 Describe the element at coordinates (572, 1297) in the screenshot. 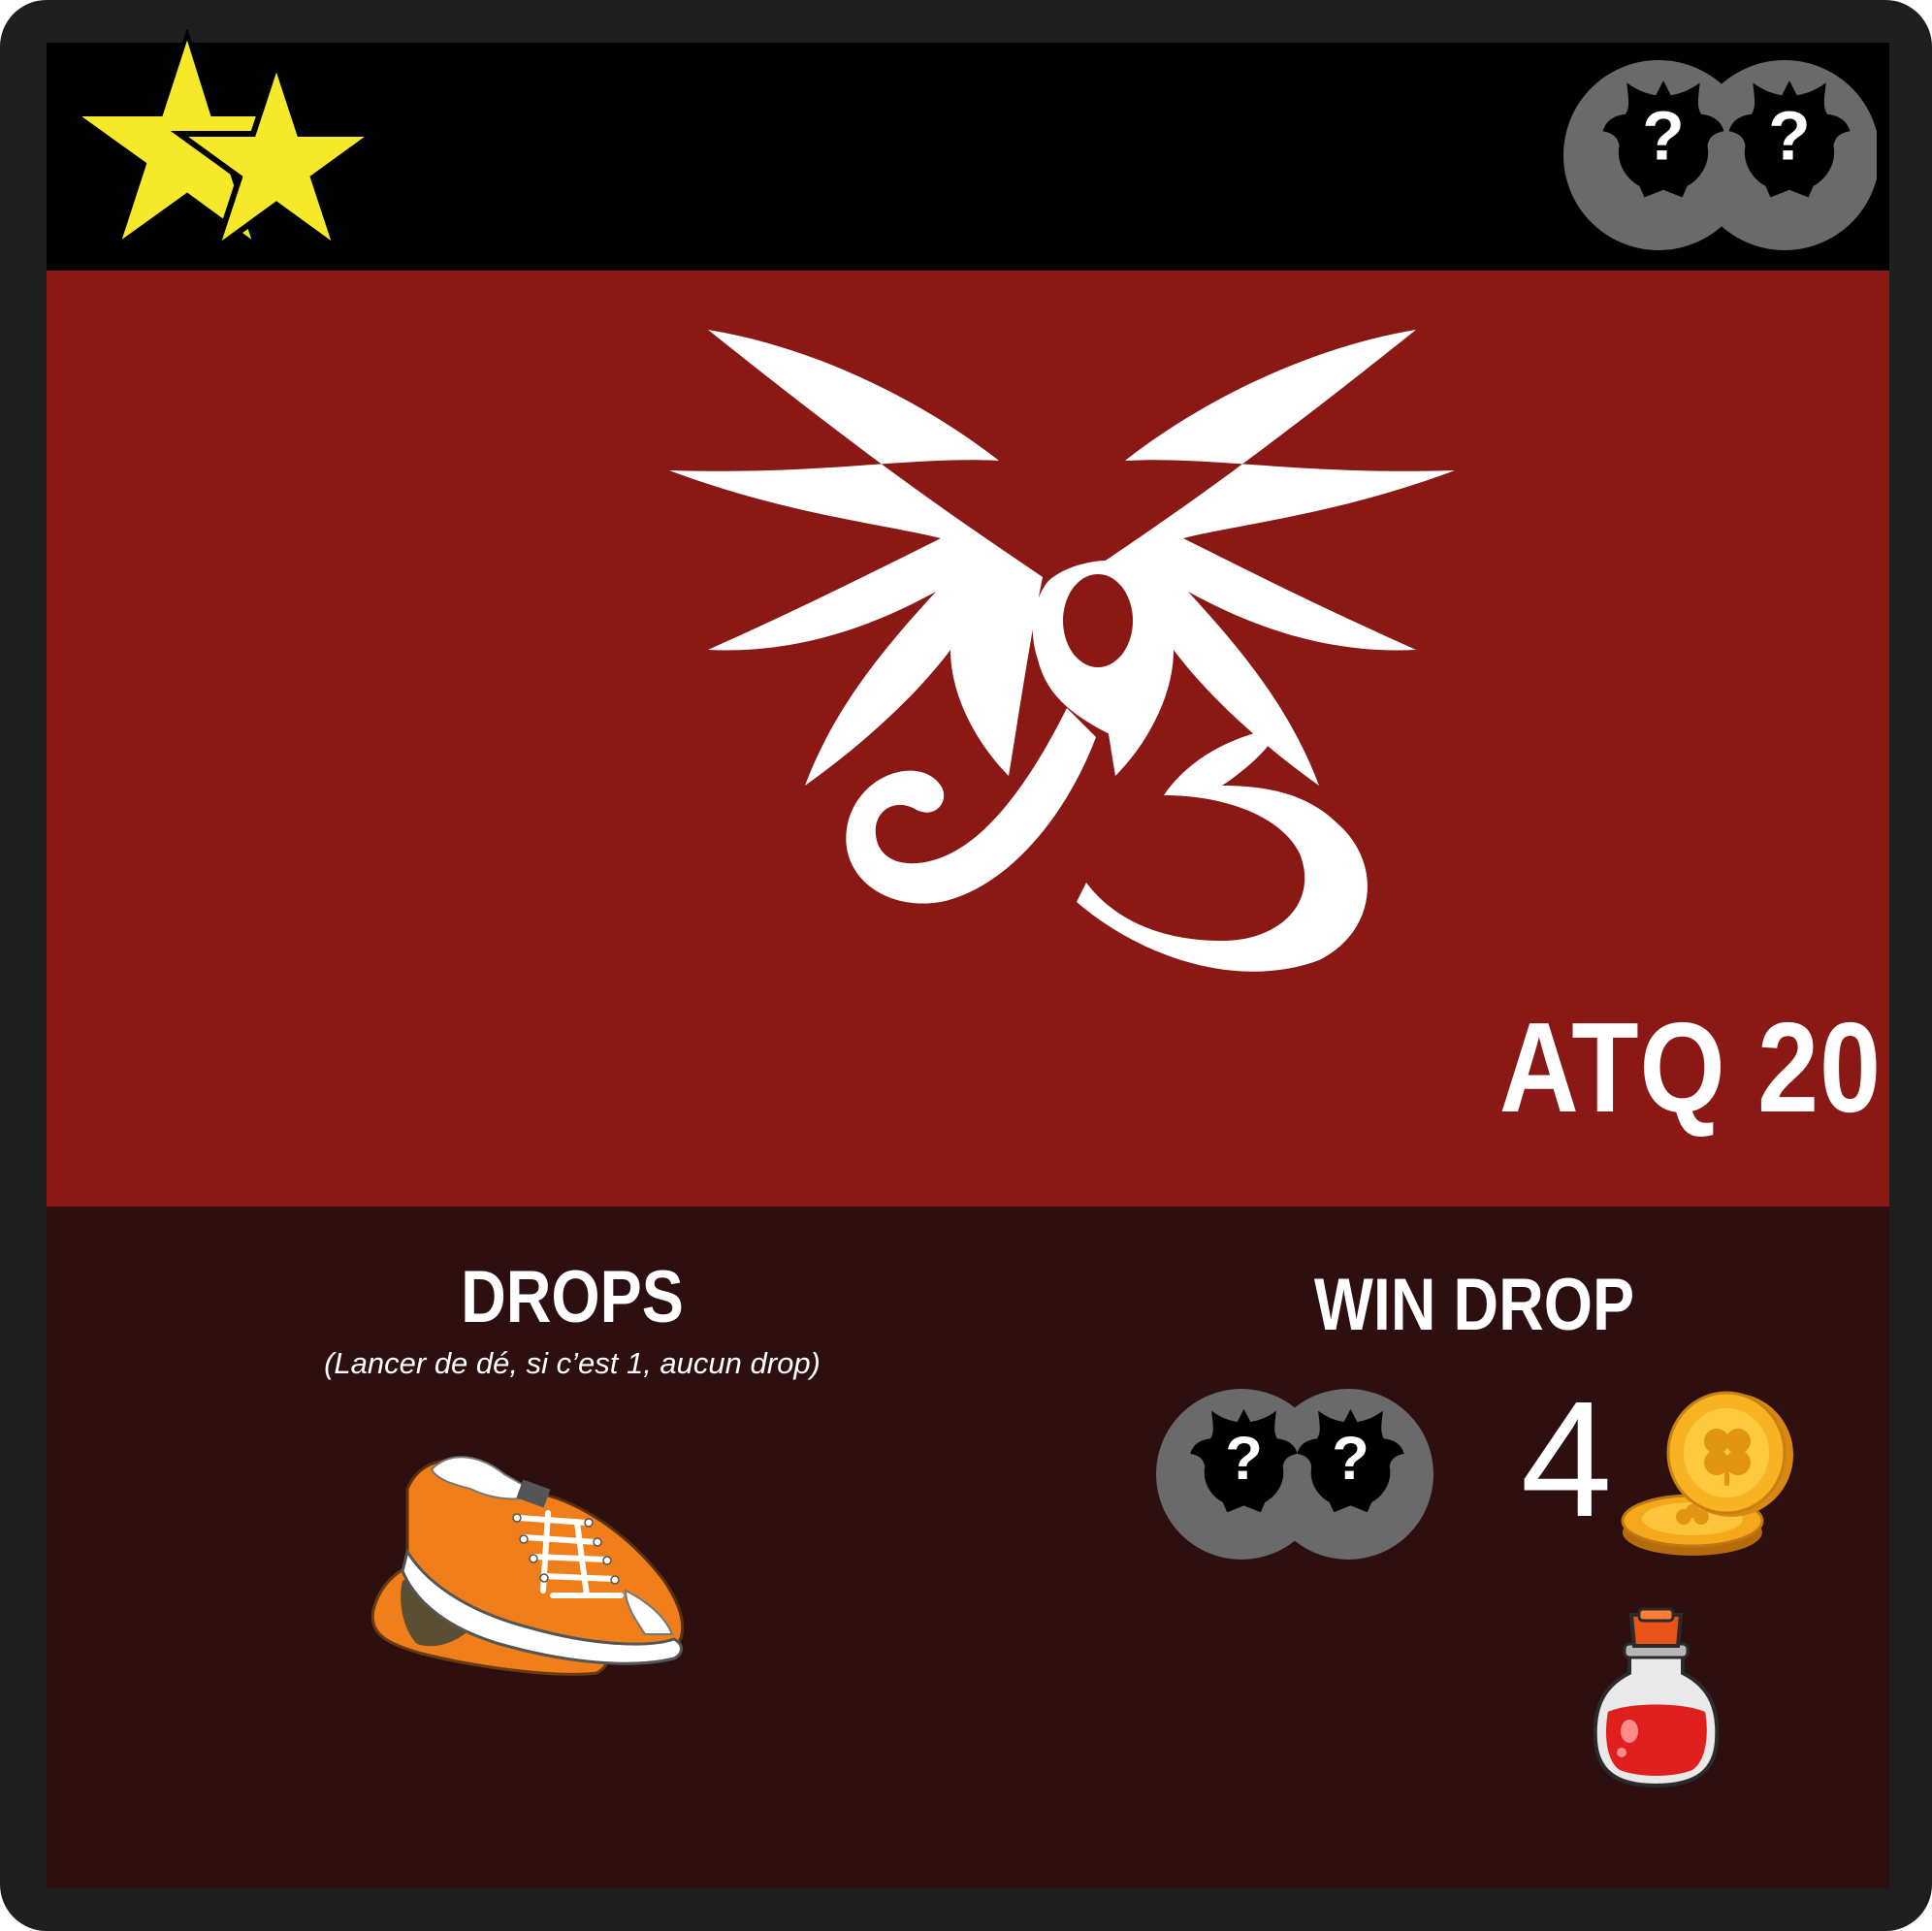

I see `drops-title: DROPS` at that location.